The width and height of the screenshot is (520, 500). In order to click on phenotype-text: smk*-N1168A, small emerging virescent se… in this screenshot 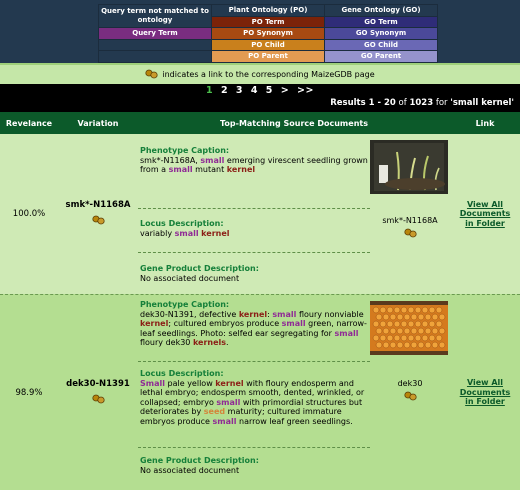, I will do `click(254, 165)`.